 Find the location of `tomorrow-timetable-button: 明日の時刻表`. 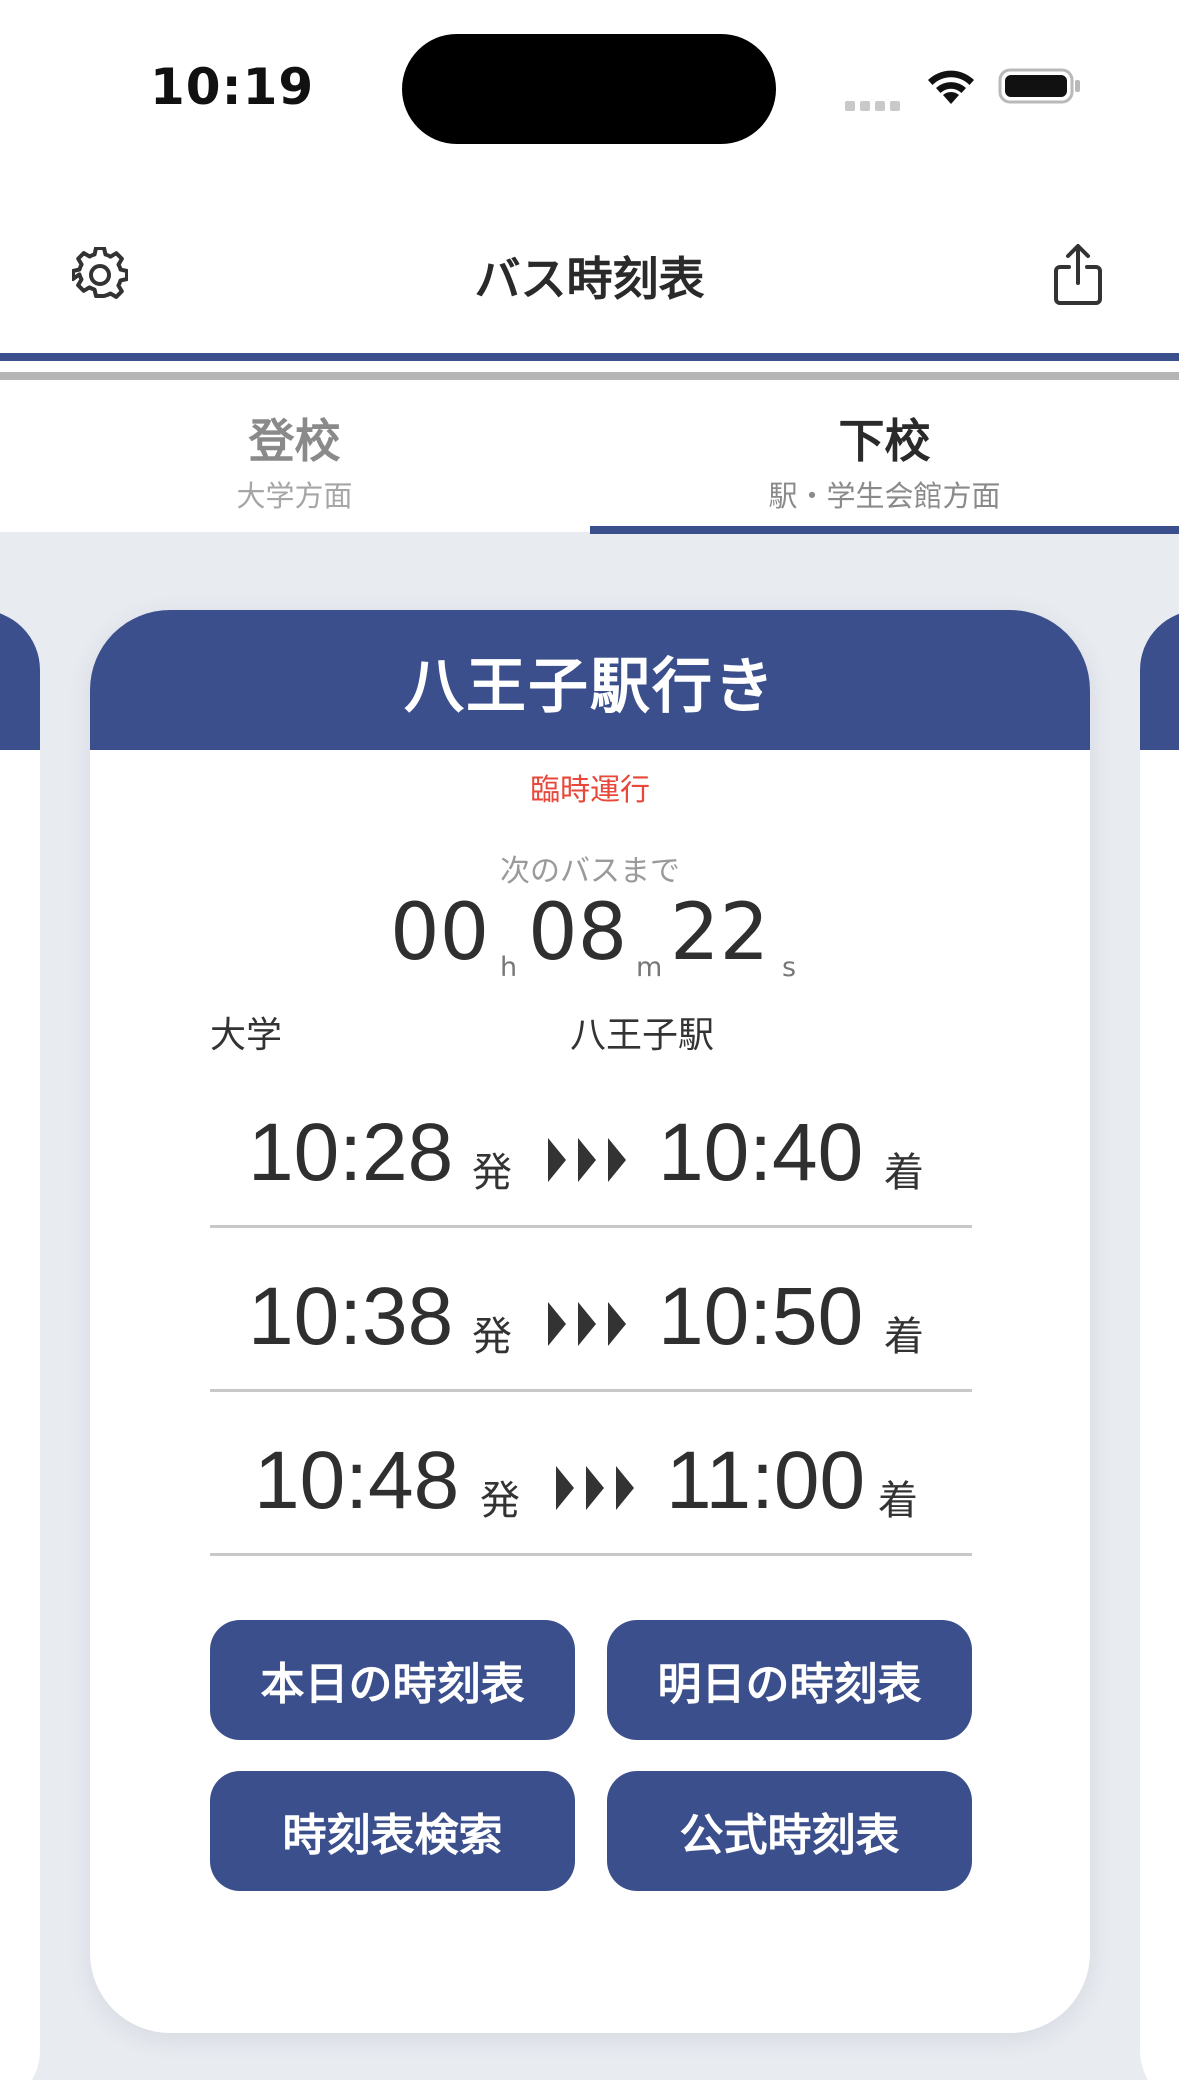

tomorrow-timetable-button: 明日の時刻表 is located at coordinates (789, 1680).